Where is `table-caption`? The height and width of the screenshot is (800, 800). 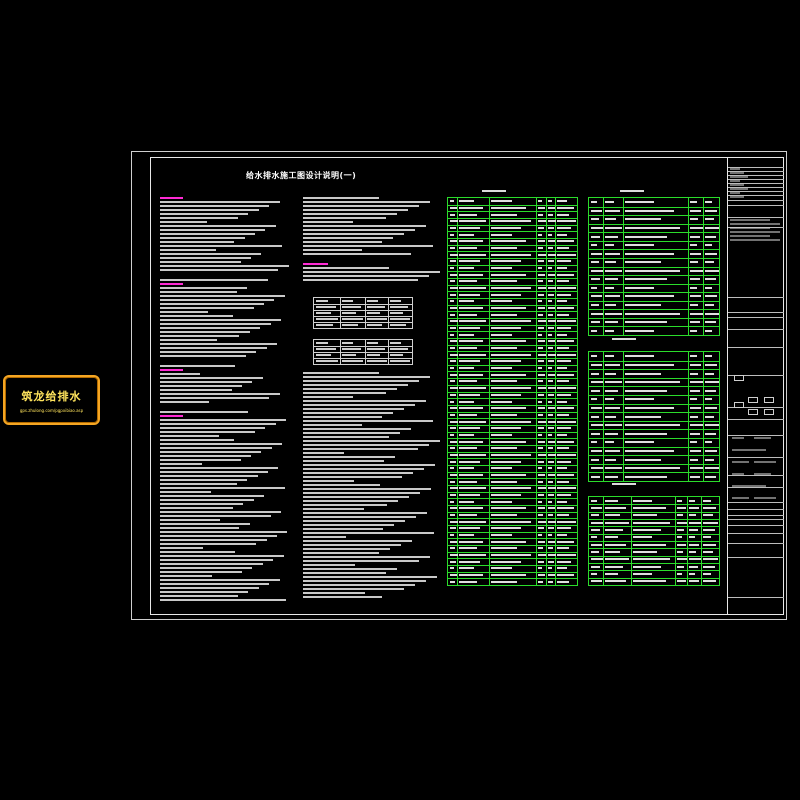 table-caption is located at coordinates (632, 191).